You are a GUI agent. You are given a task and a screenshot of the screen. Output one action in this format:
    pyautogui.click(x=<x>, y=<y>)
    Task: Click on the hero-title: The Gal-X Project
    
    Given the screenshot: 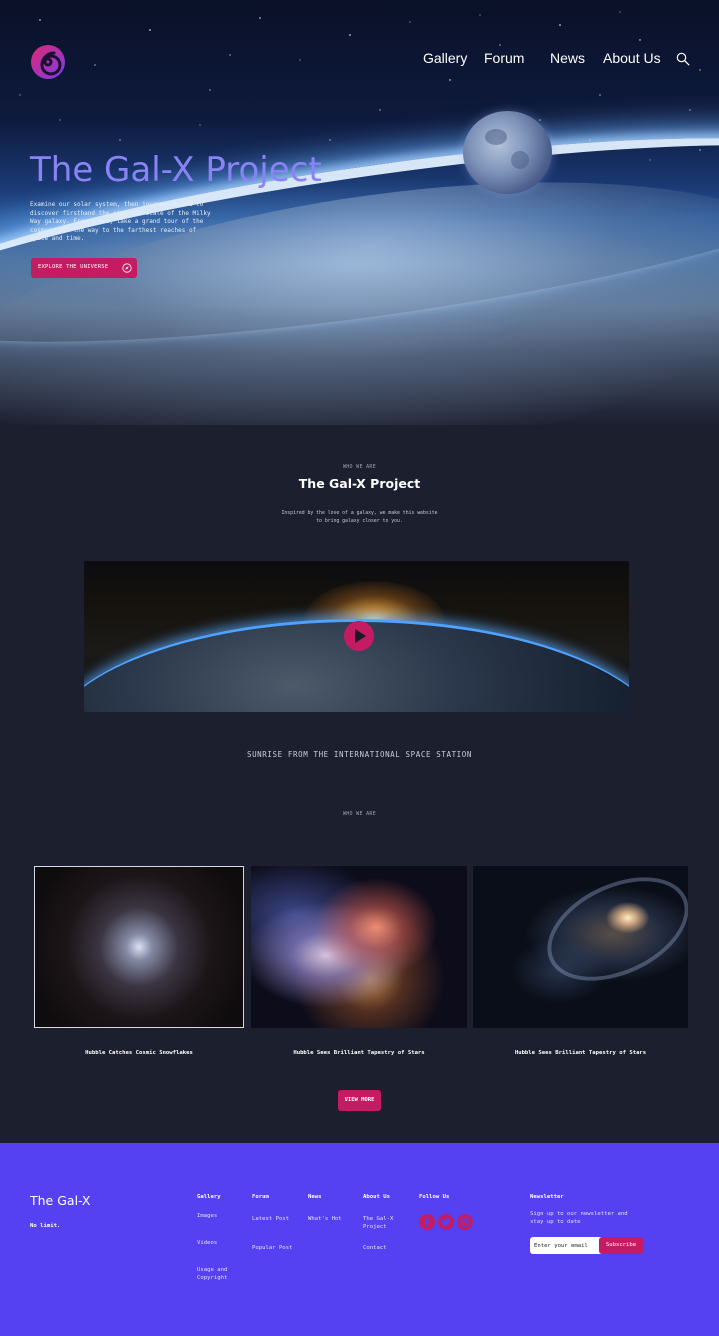 What is the action you would take?
    pyautogui.click(x=176, y=170)
    